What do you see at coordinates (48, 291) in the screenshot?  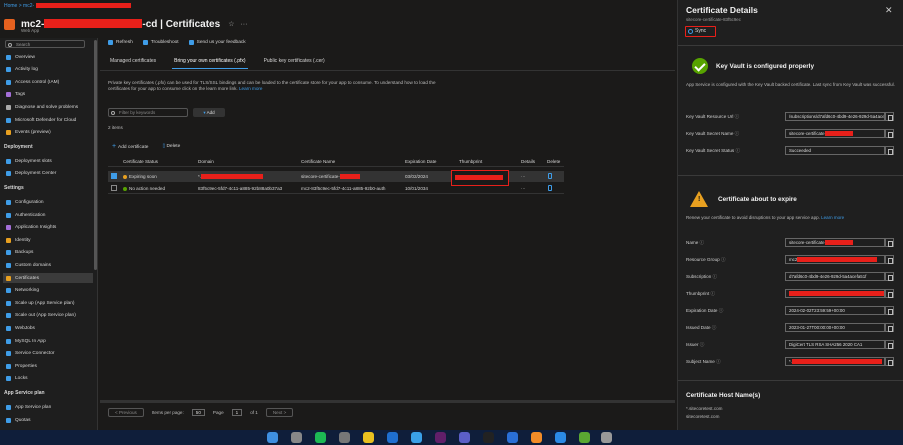 I see `sidebar-item-networking: Networking` at bounding box center [48, 291].